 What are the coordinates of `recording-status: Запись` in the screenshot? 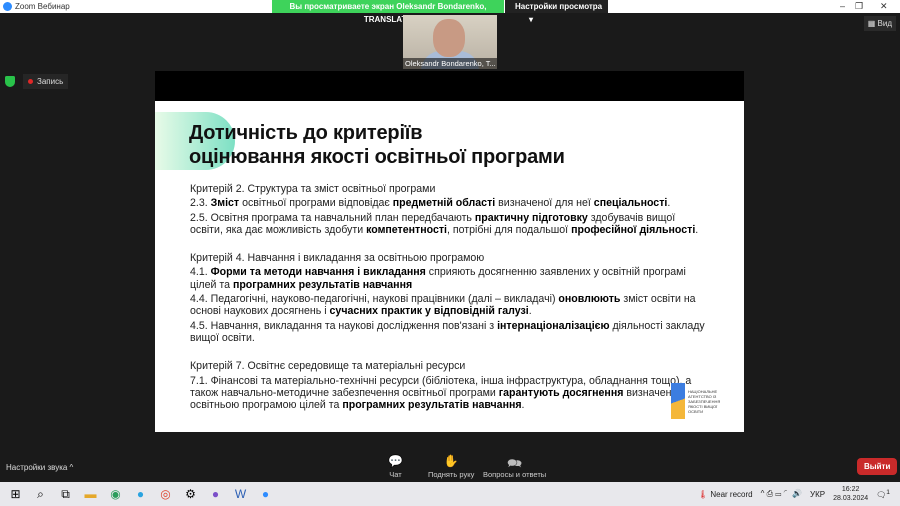 It's located at (37, 81).